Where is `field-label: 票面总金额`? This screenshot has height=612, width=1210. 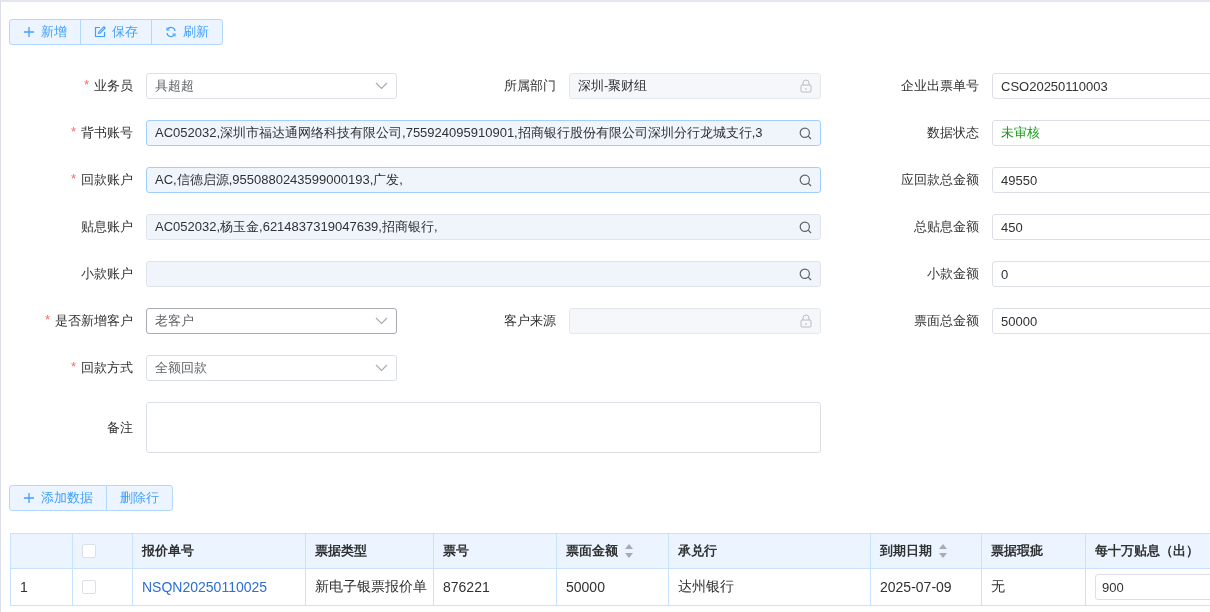 field-label: 票面总金额 is located at coordinates (946, 321).